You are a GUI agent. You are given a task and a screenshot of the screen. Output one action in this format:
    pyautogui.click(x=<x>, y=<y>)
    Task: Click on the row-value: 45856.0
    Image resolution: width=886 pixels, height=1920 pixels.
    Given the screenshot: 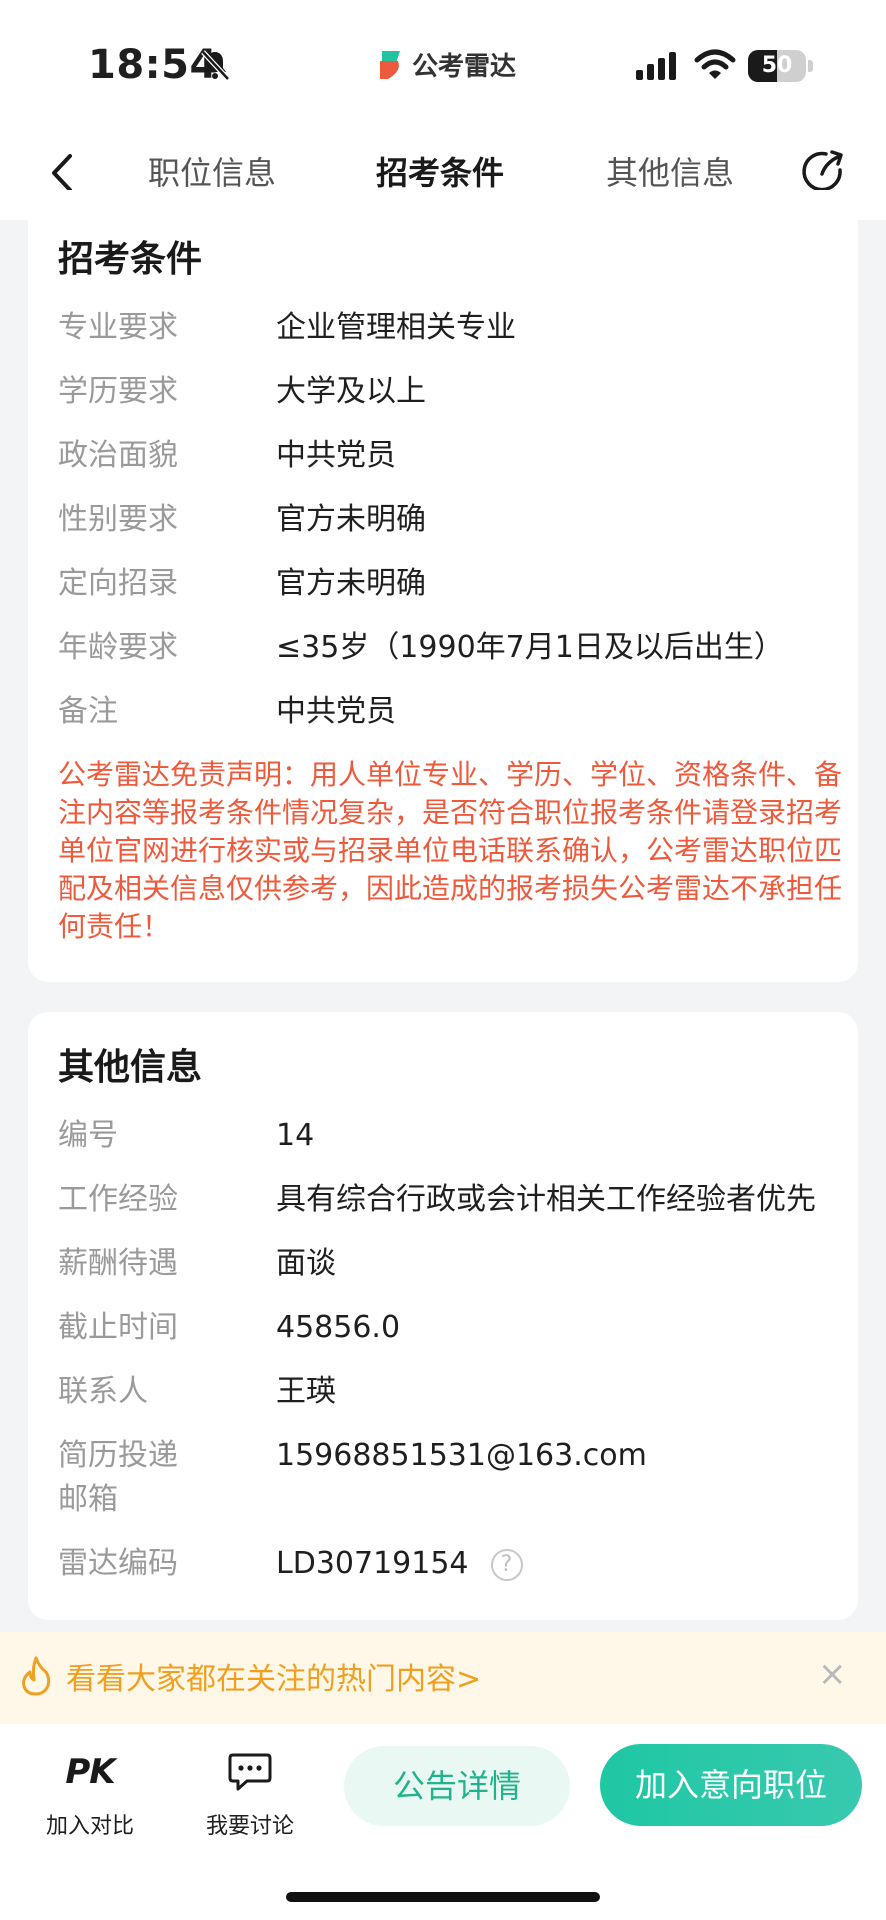 What is the action you would take?
    pyautogui.click(x=338, y=1327)
    